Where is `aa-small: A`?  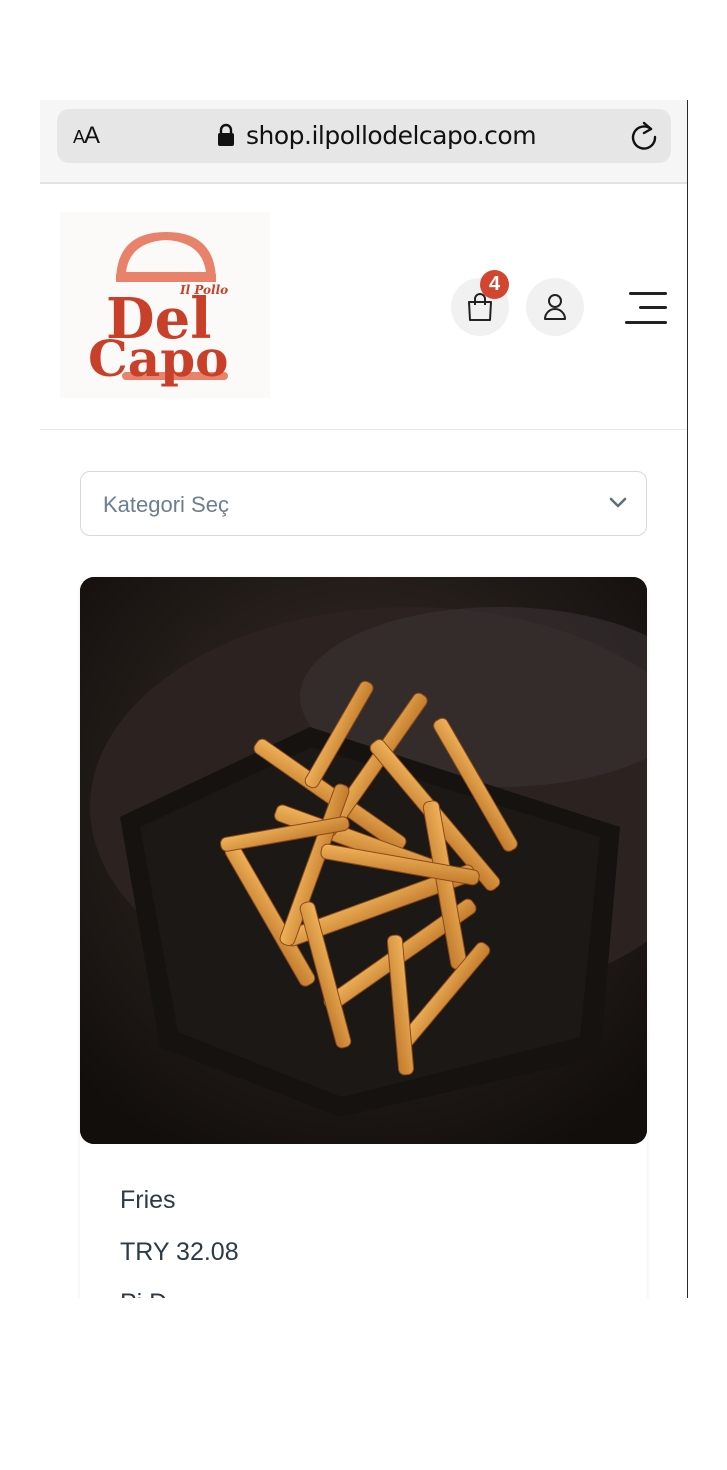 aa-small: A is located at coordinates (79, 137).